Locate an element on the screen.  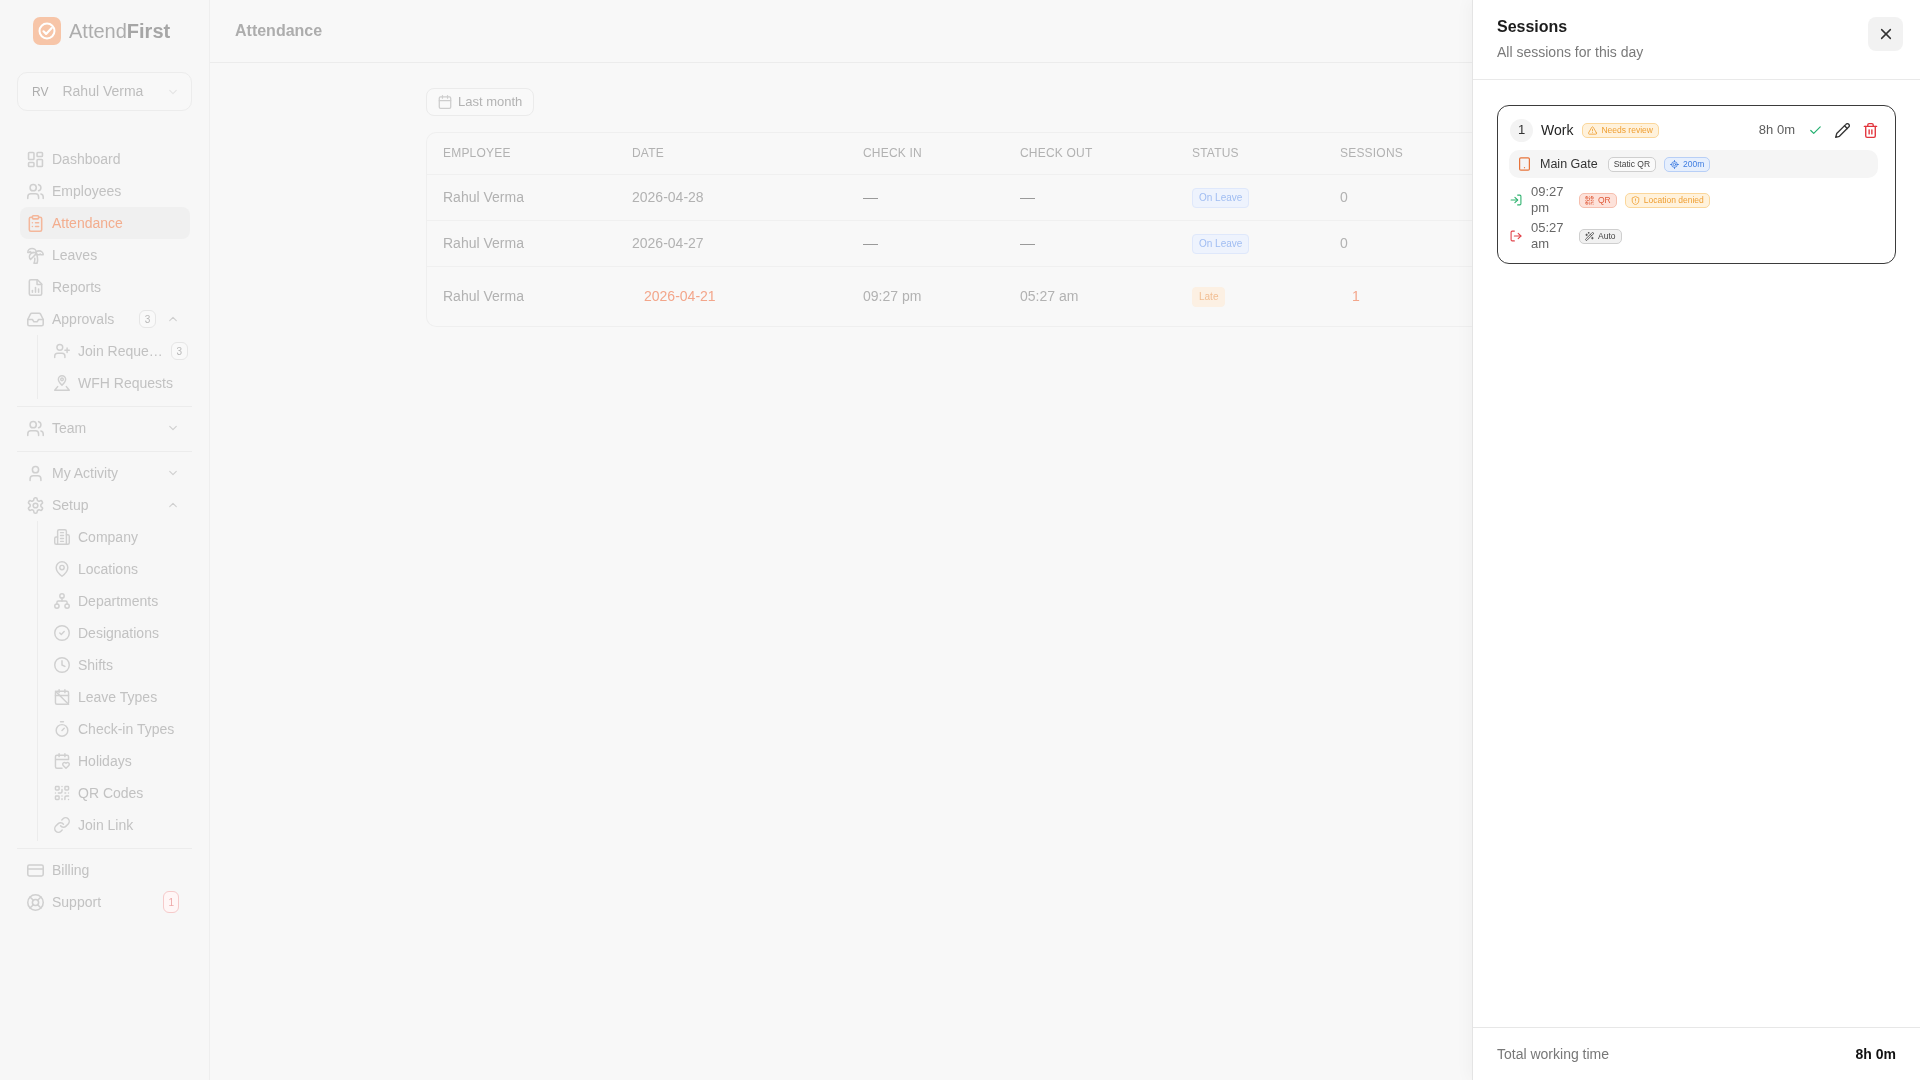
log-in-icon is located at coordinates (1516, 200).